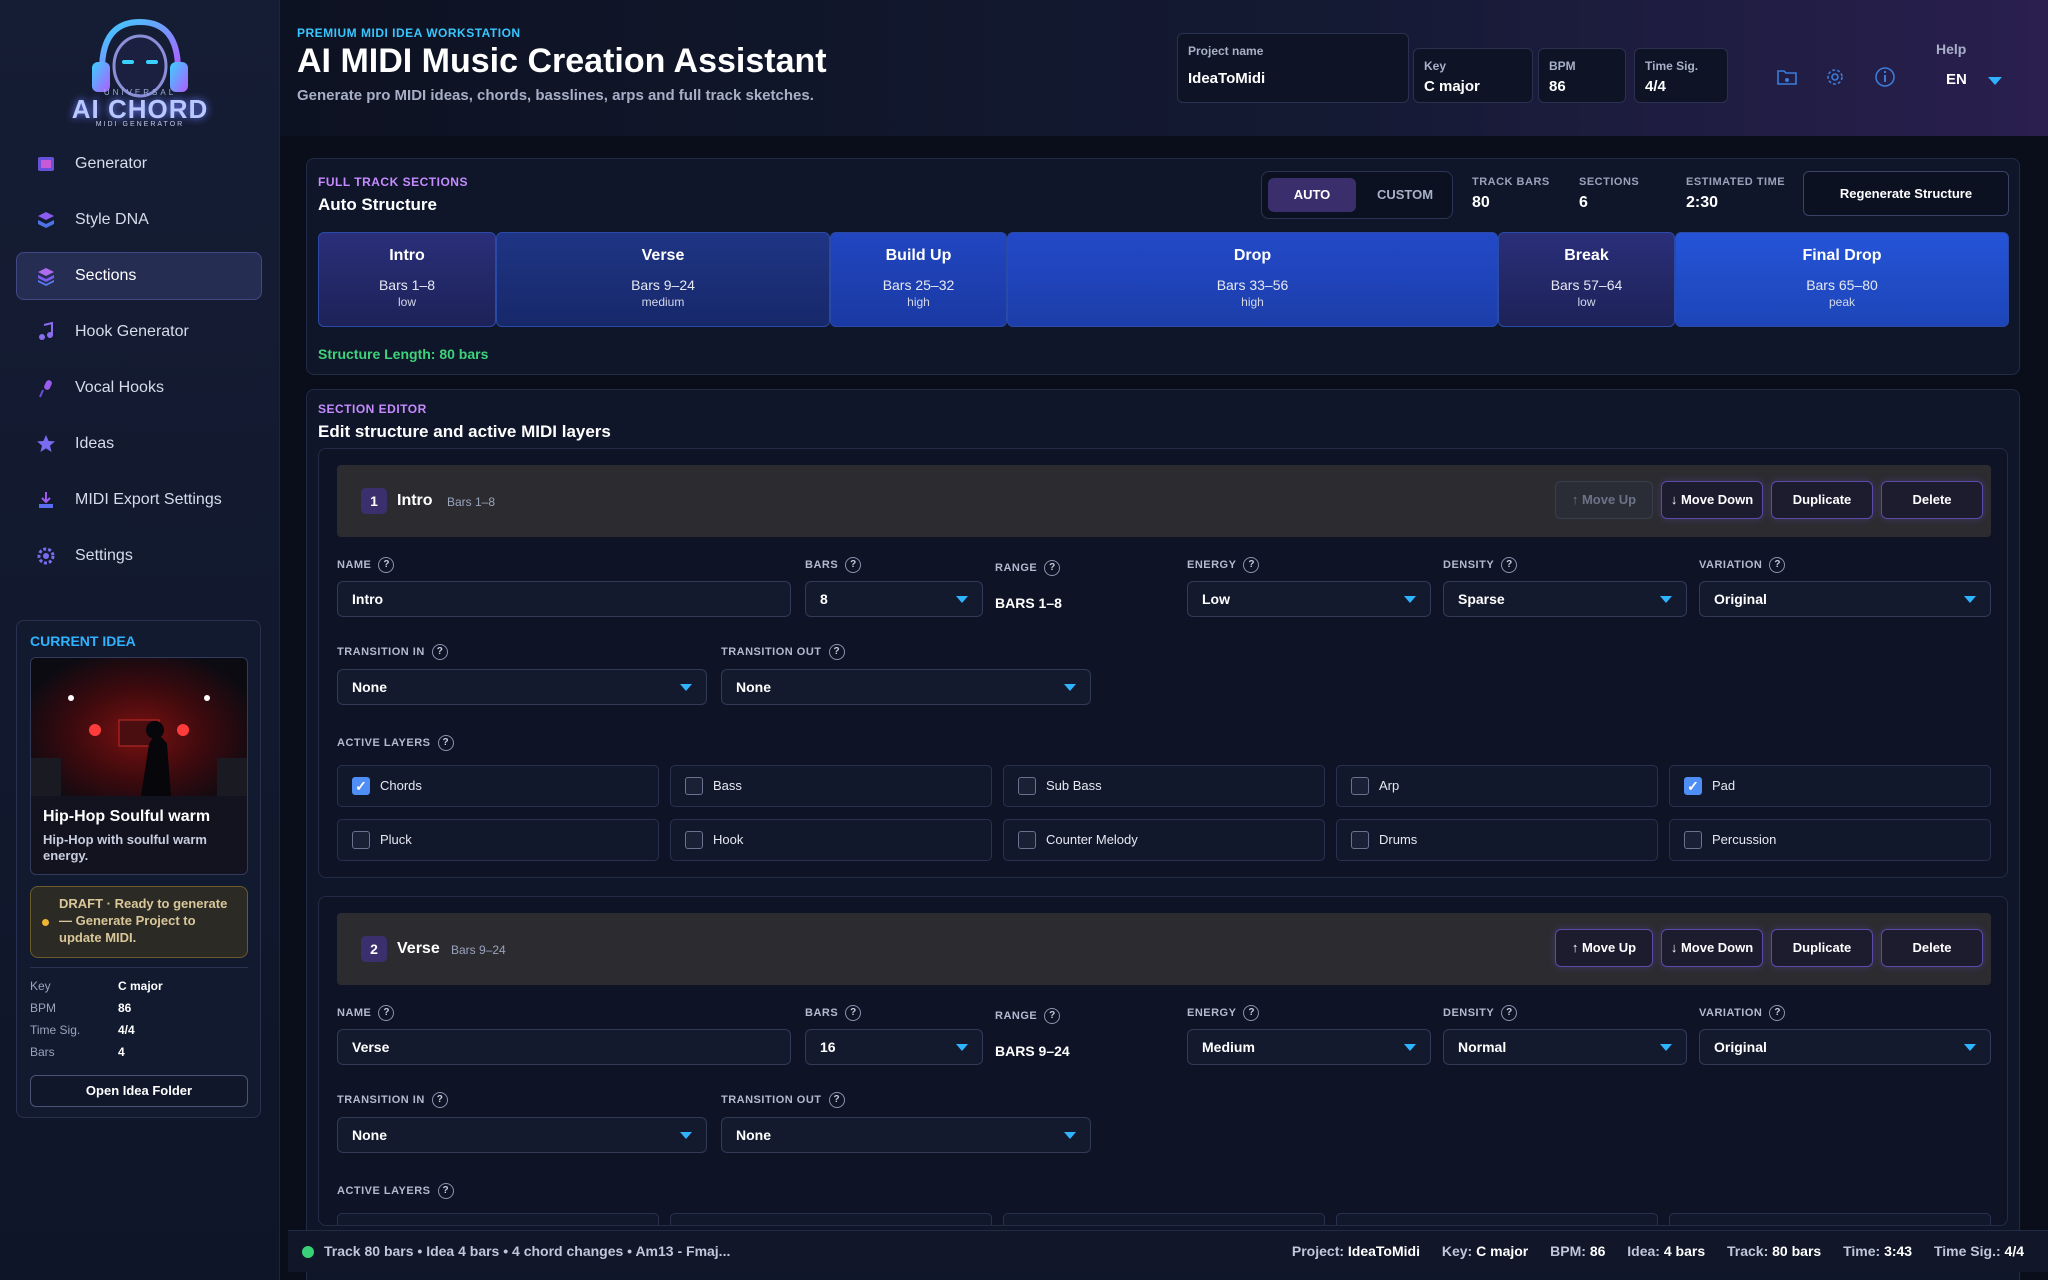 This screenshot has width=2048, height=1280. Describe the element at coordinates (1309, 1047) in the screenshot. I see `energy-select: Medium` at that location.